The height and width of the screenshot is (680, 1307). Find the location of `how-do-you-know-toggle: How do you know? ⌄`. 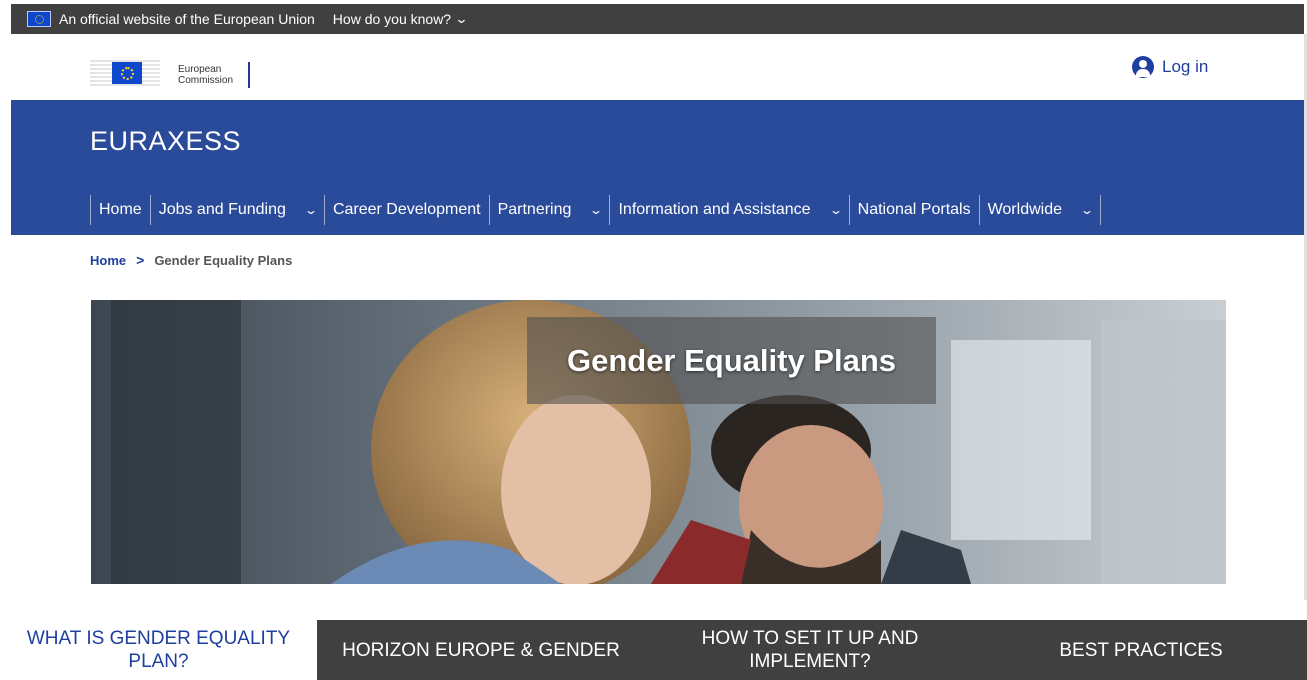

how-do-you-know-toggle: How do you know? ⌄ is located at coordinates (400, 19).